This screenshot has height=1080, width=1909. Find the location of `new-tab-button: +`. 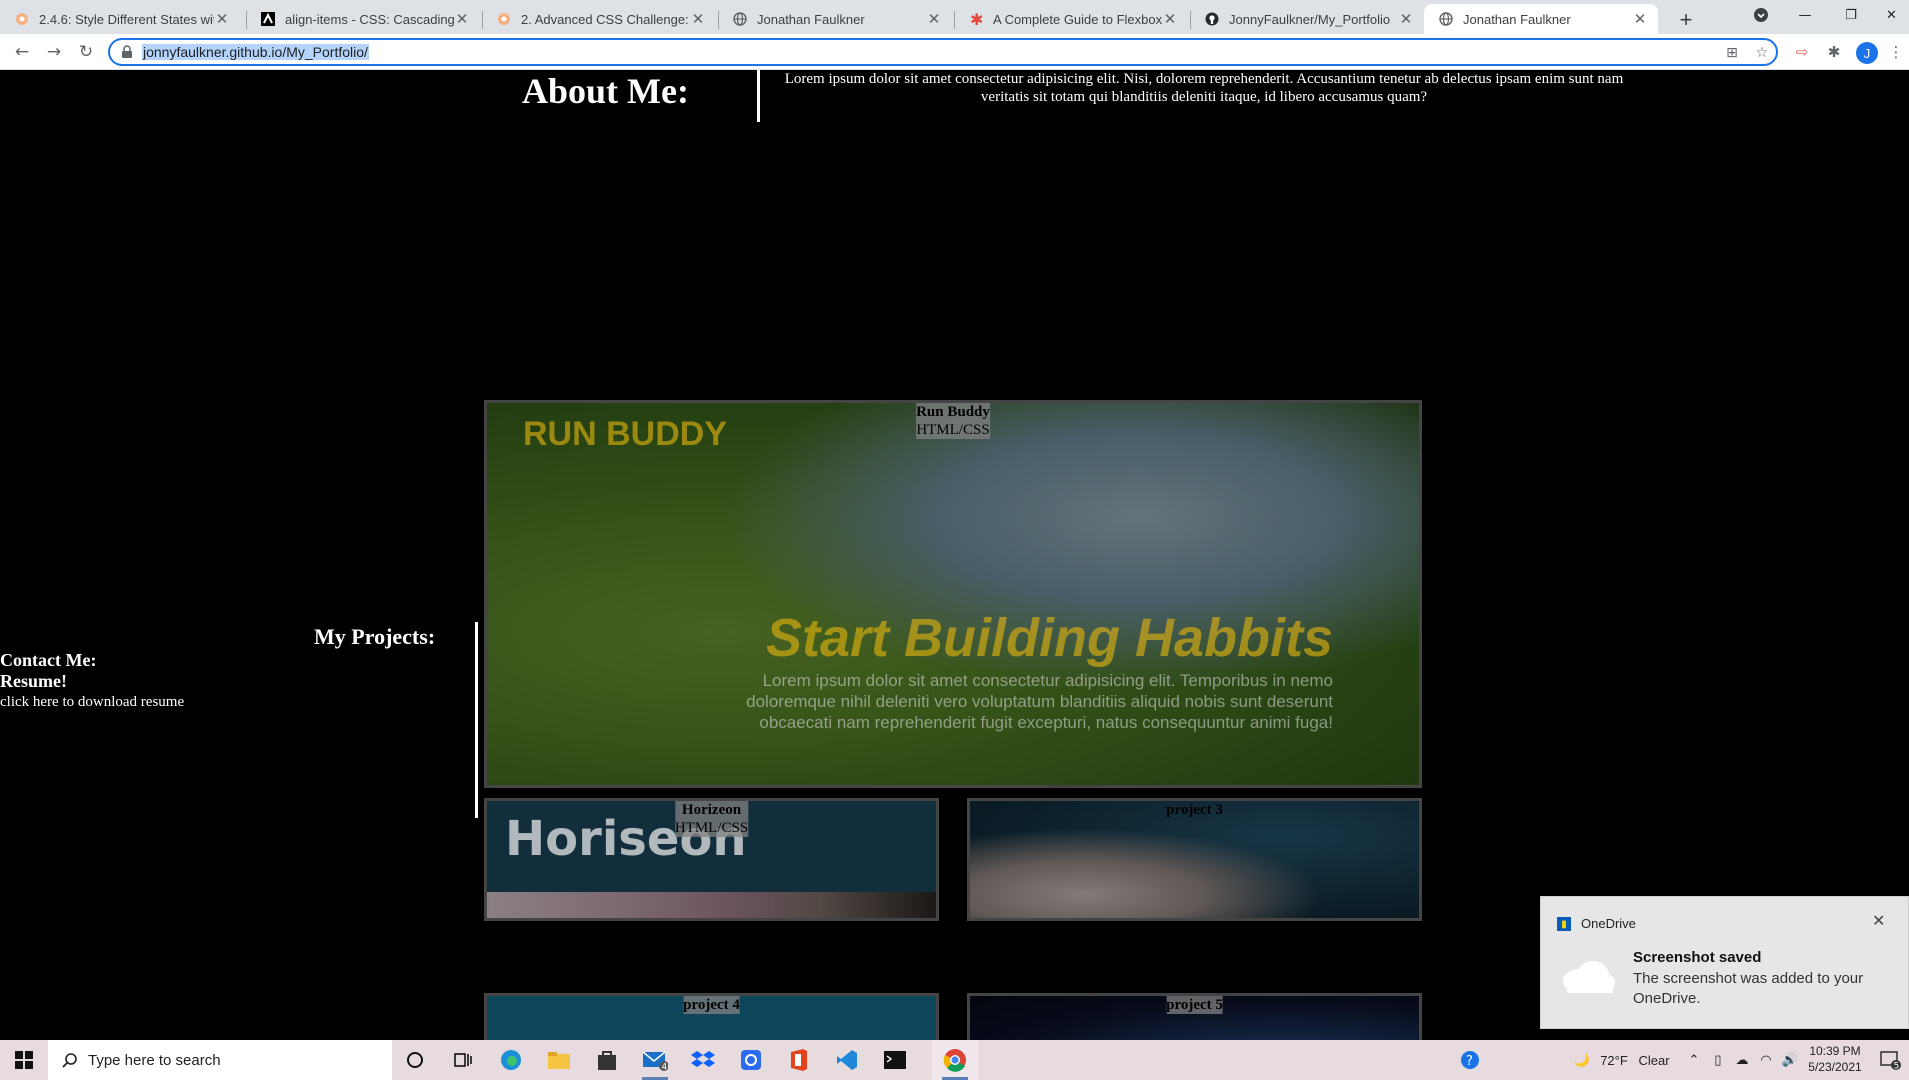

new-tab-button: + is located at coordinates (1686, 20).